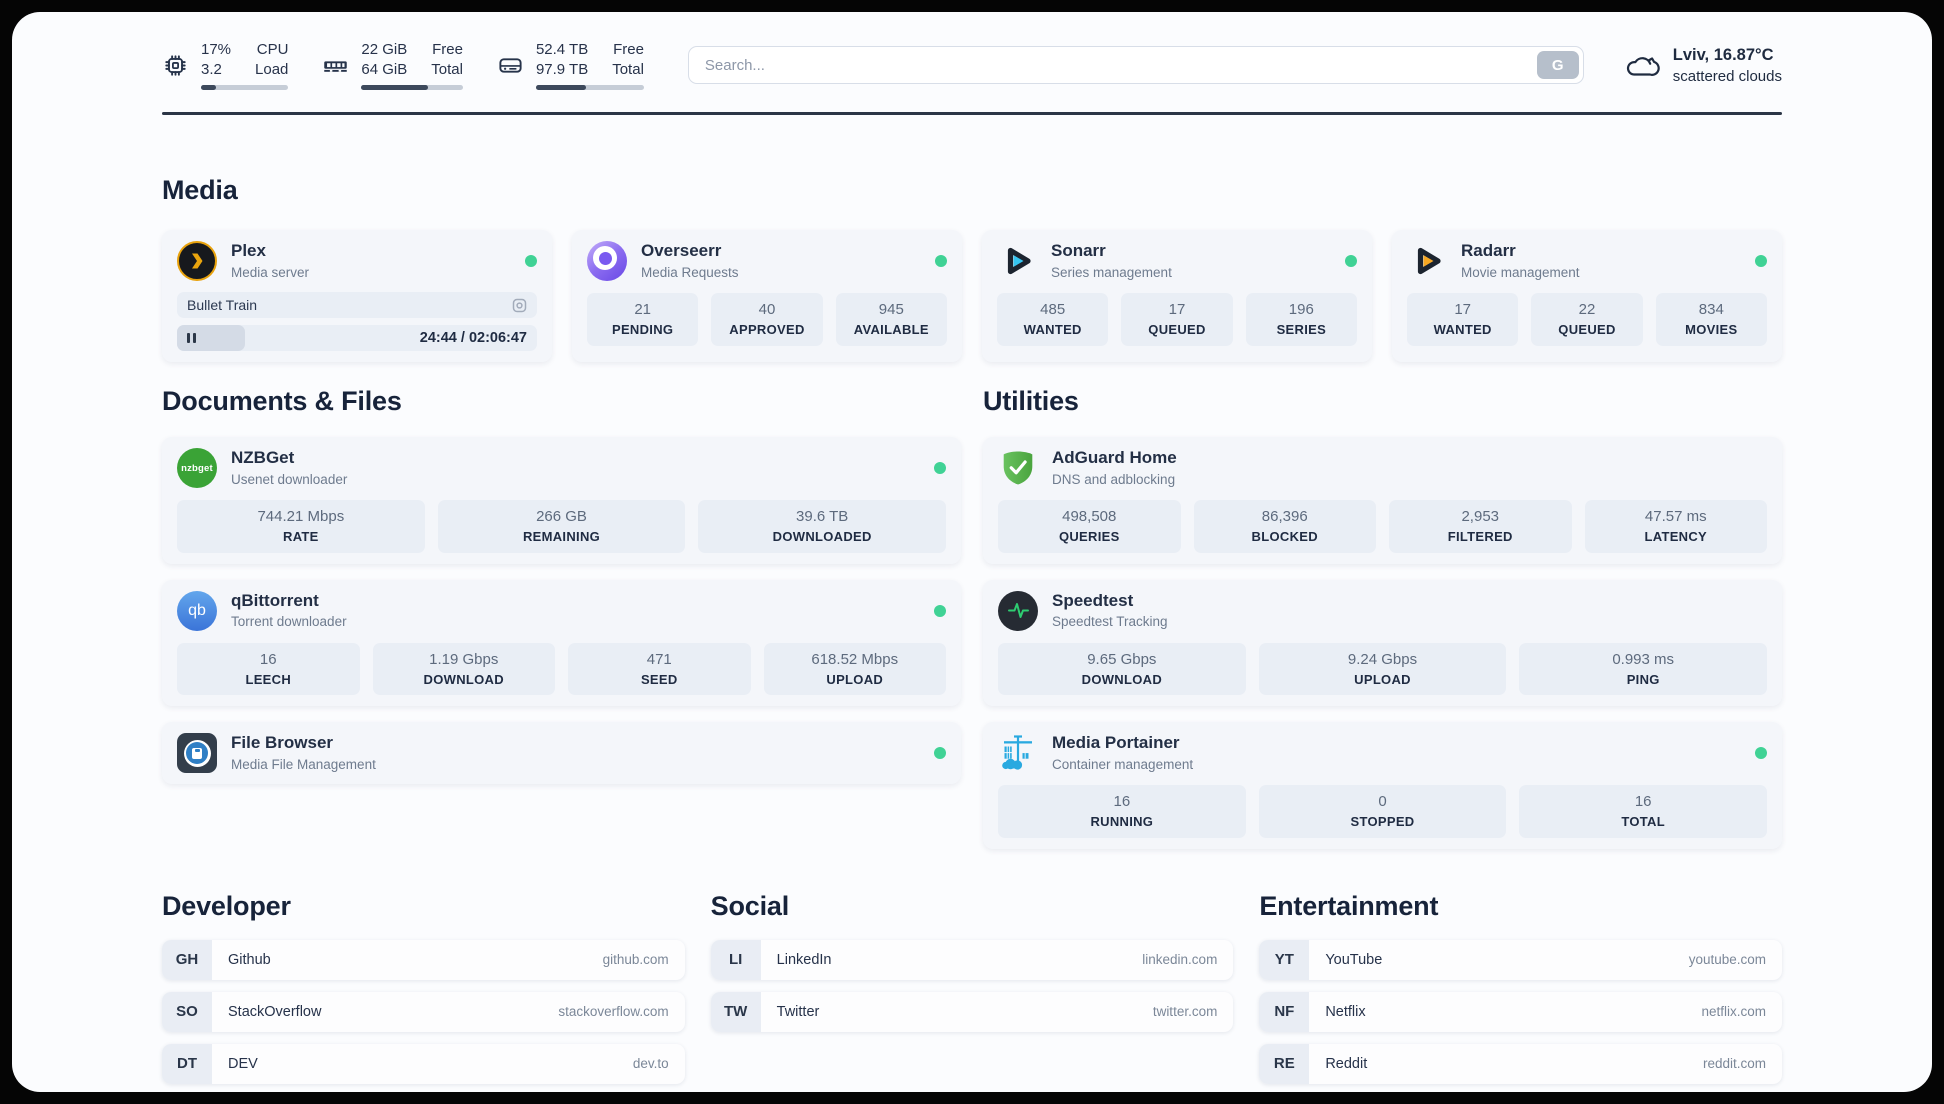 The height and width of the screenshot is (1104, 1944). I want to click on stat-box: 266 GB REMAINING, so click(561, 526).